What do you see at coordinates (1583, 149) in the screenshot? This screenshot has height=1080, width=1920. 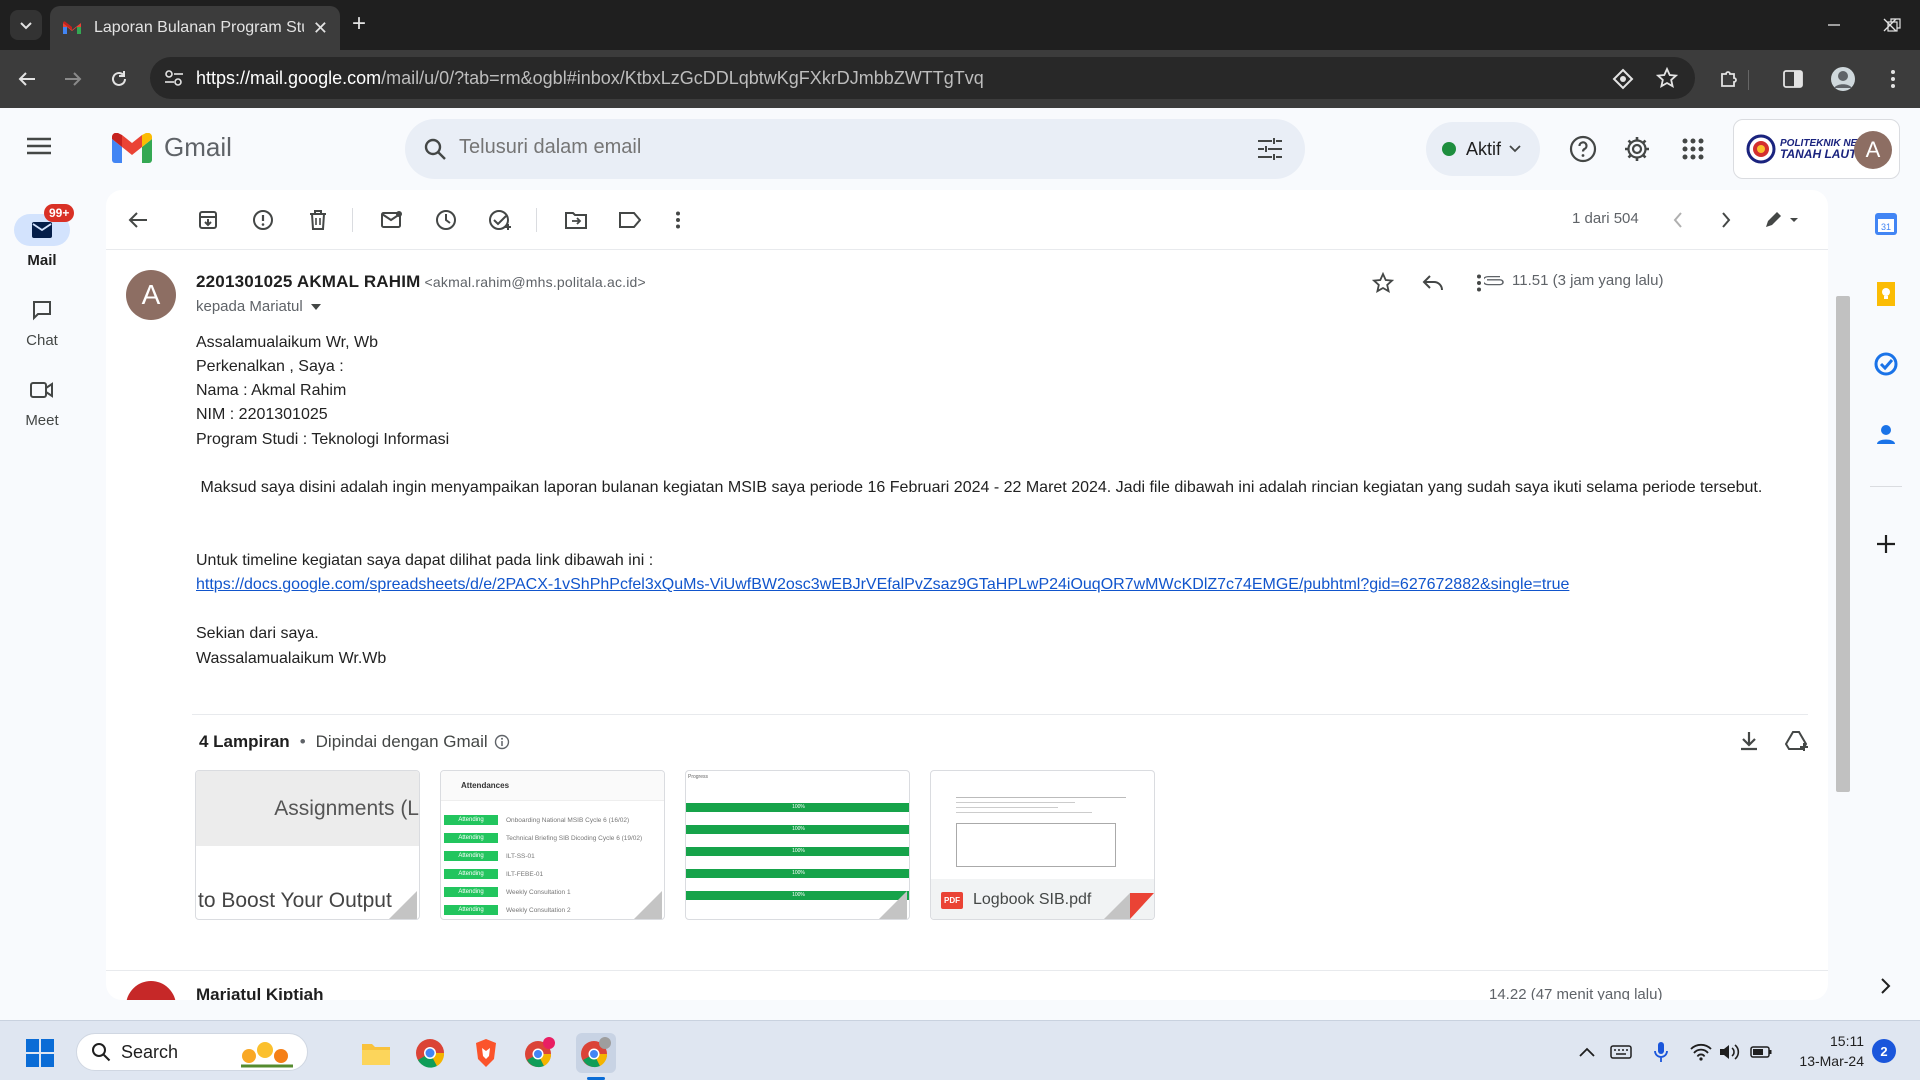 I see `help-button` at bounding box center [1583, 149].